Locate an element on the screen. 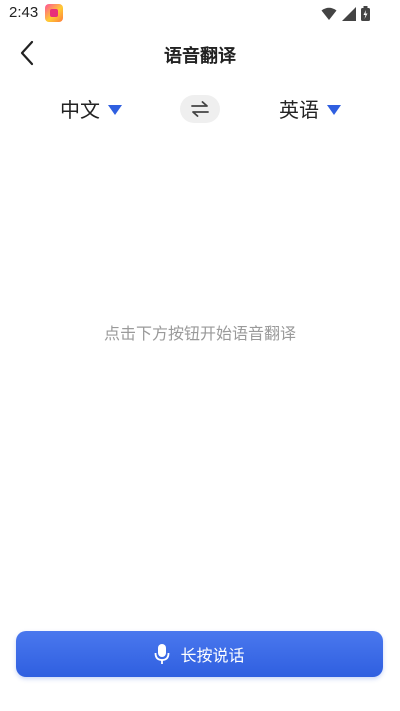 This screenshot has width=400, height=711. language-selector-row: 中文 英语 is located at coordinates (200, 110).